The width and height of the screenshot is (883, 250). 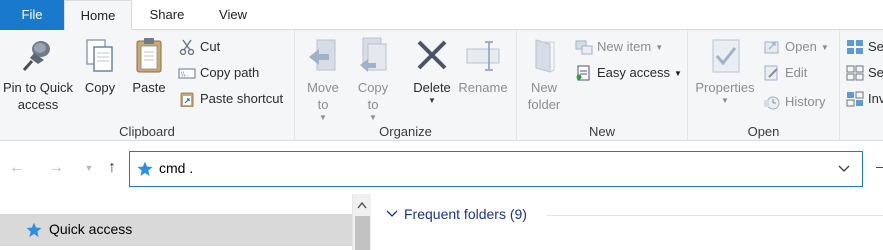 I want to click on quick-access-label: Quick access, so click(x=91, y=229).